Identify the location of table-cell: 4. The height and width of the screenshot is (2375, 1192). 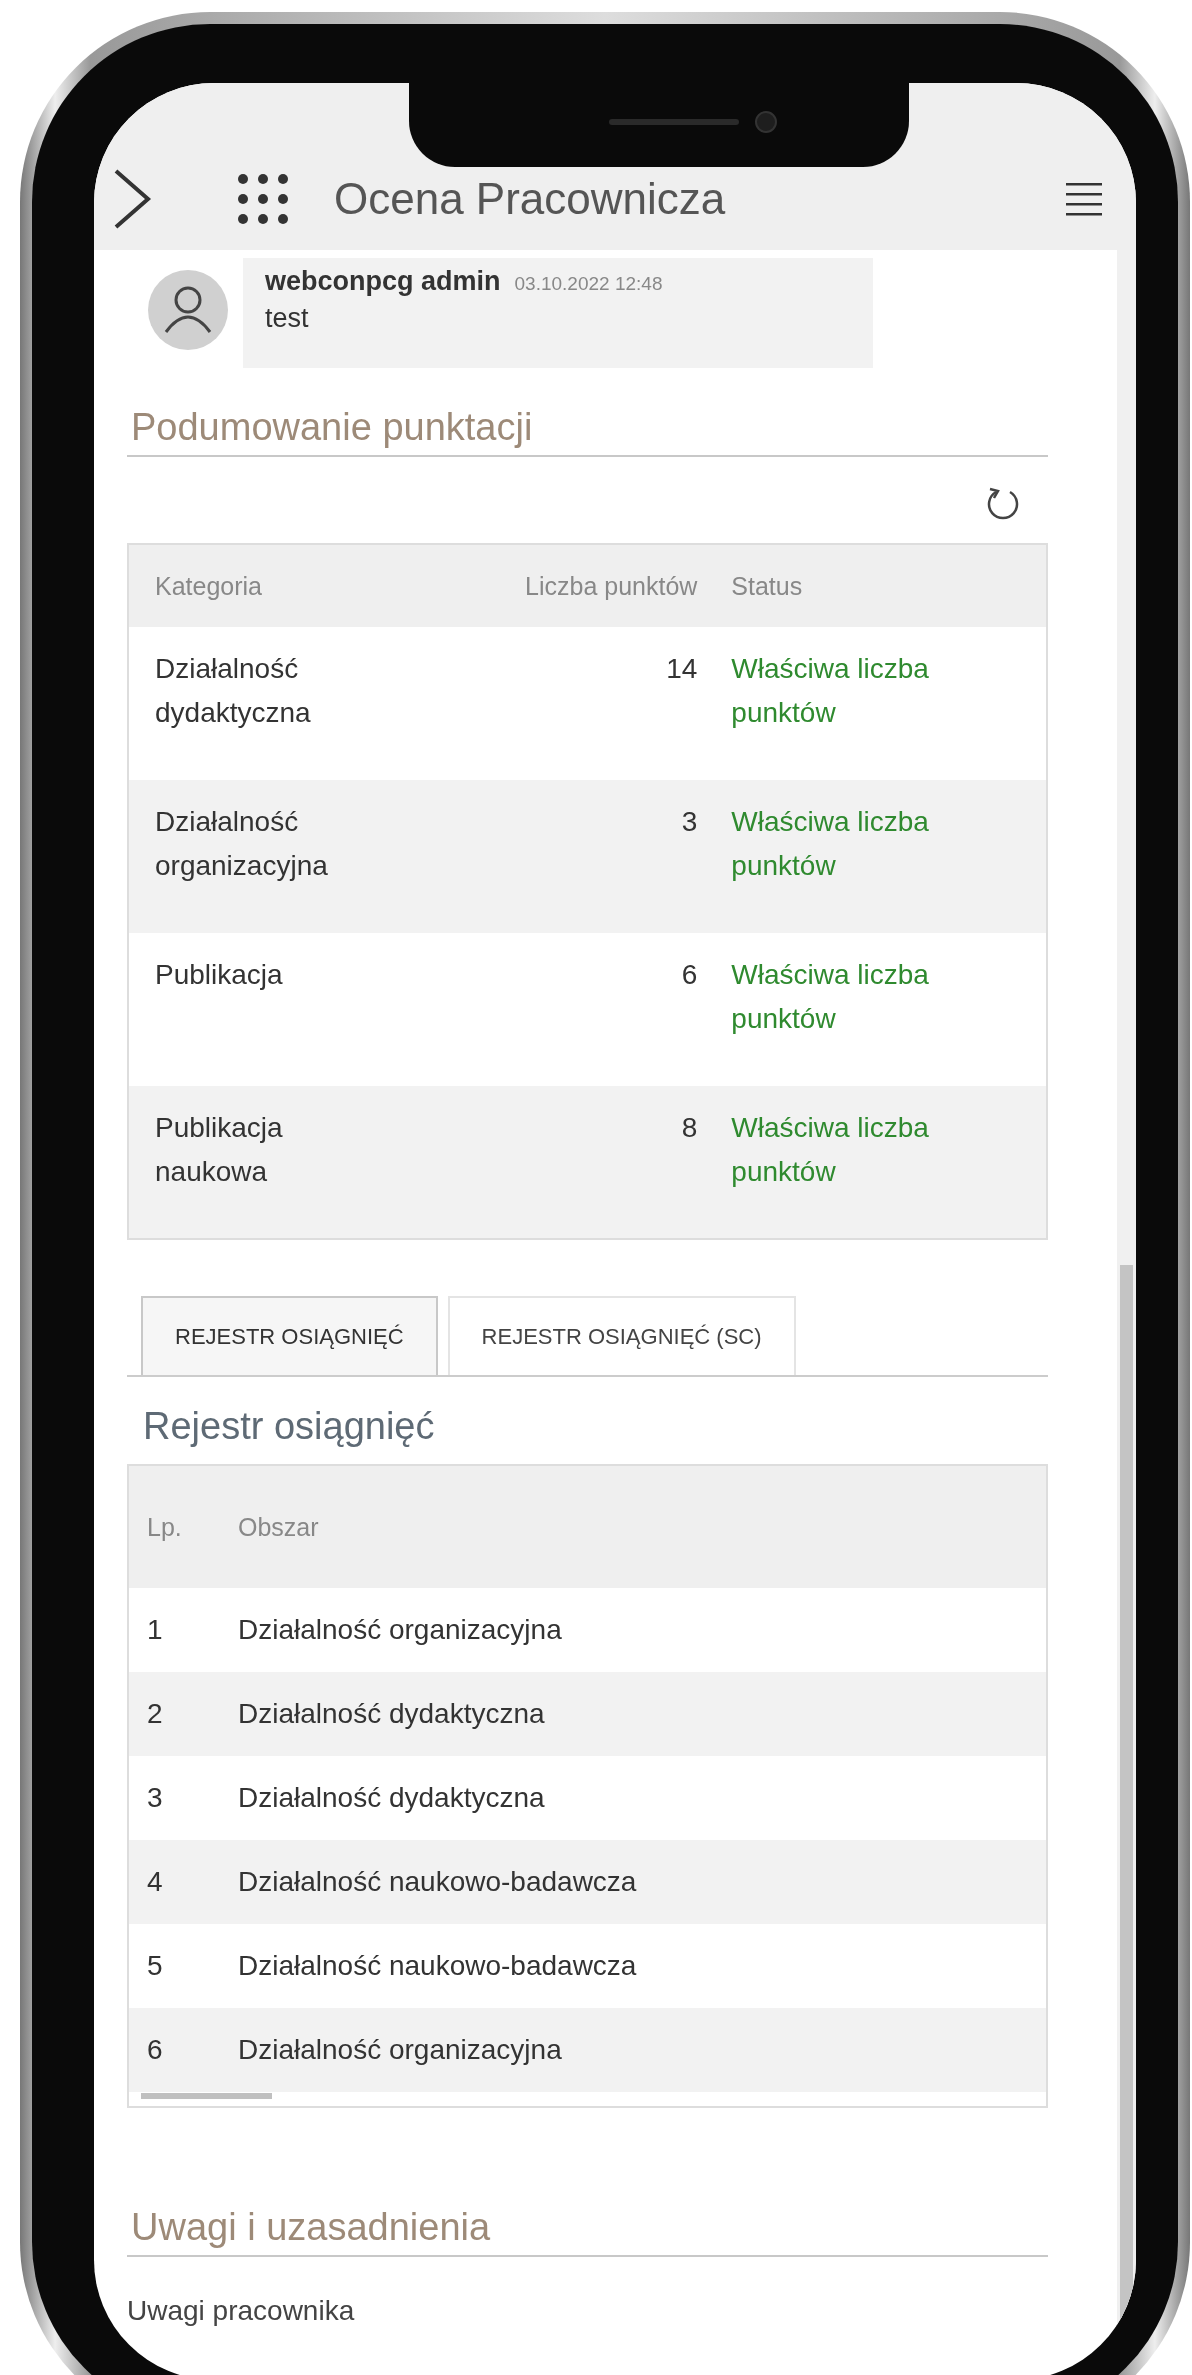
(155, 1881).